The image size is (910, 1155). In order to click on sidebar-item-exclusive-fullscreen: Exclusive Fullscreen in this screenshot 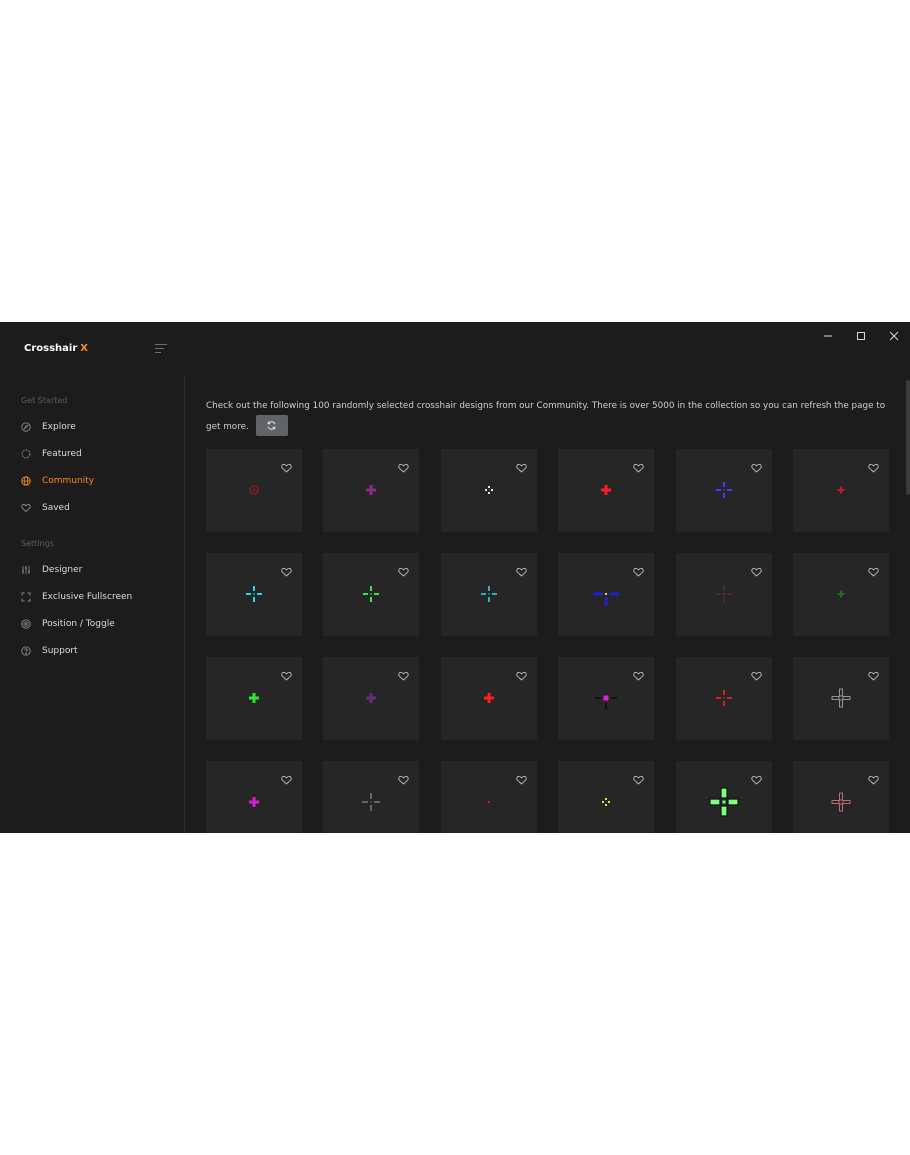, I will do `click(96, 597)`.